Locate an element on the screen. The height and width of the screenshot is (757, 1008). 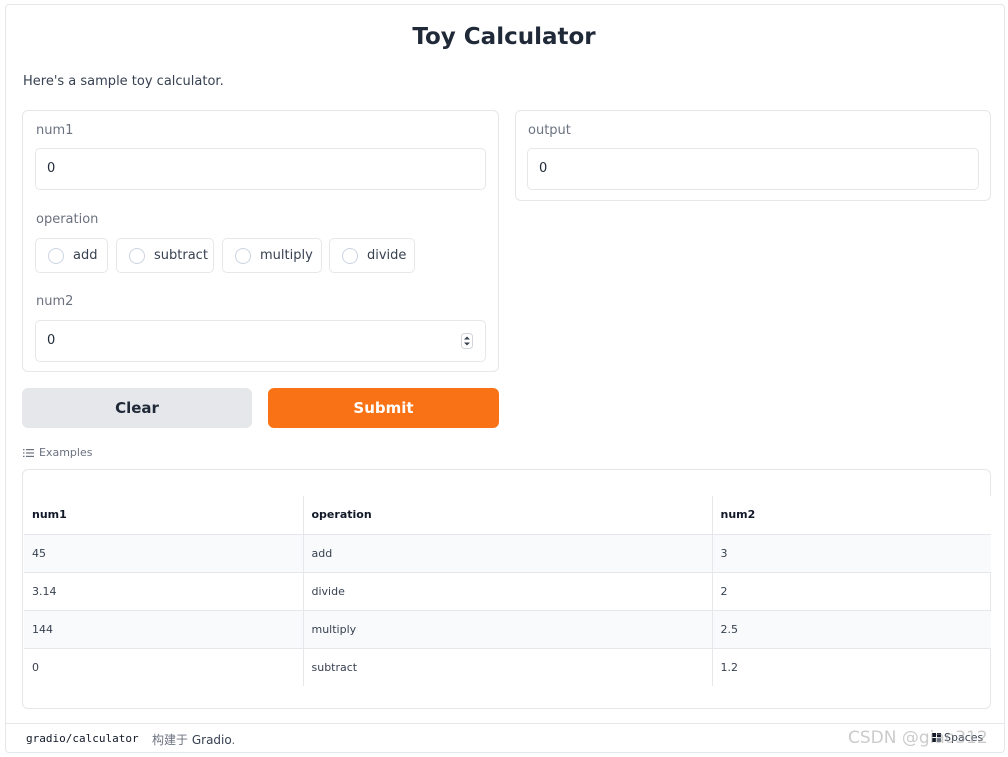
radio-divide: divide is located at coordinates (372, 255).